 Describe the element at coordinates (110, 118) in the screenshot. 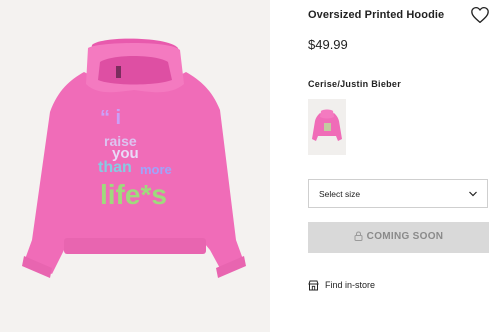

I see `print-quote: “ i` at that location.